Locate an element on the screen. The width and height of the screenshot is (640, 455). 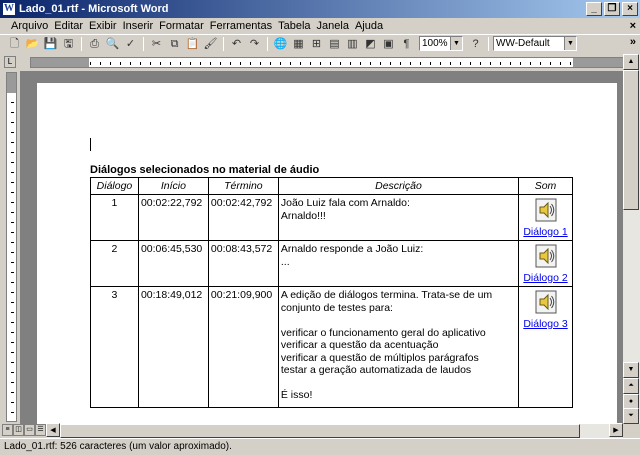
horizontal-scrollbar: ◀ ▶ is located at coordinates (334, 430).